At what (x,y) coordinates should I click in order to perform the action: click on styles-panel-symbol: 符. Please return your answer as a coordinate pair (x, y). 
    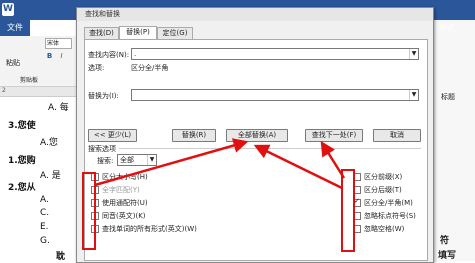
    Looking at the image, I should click on (445, 241).